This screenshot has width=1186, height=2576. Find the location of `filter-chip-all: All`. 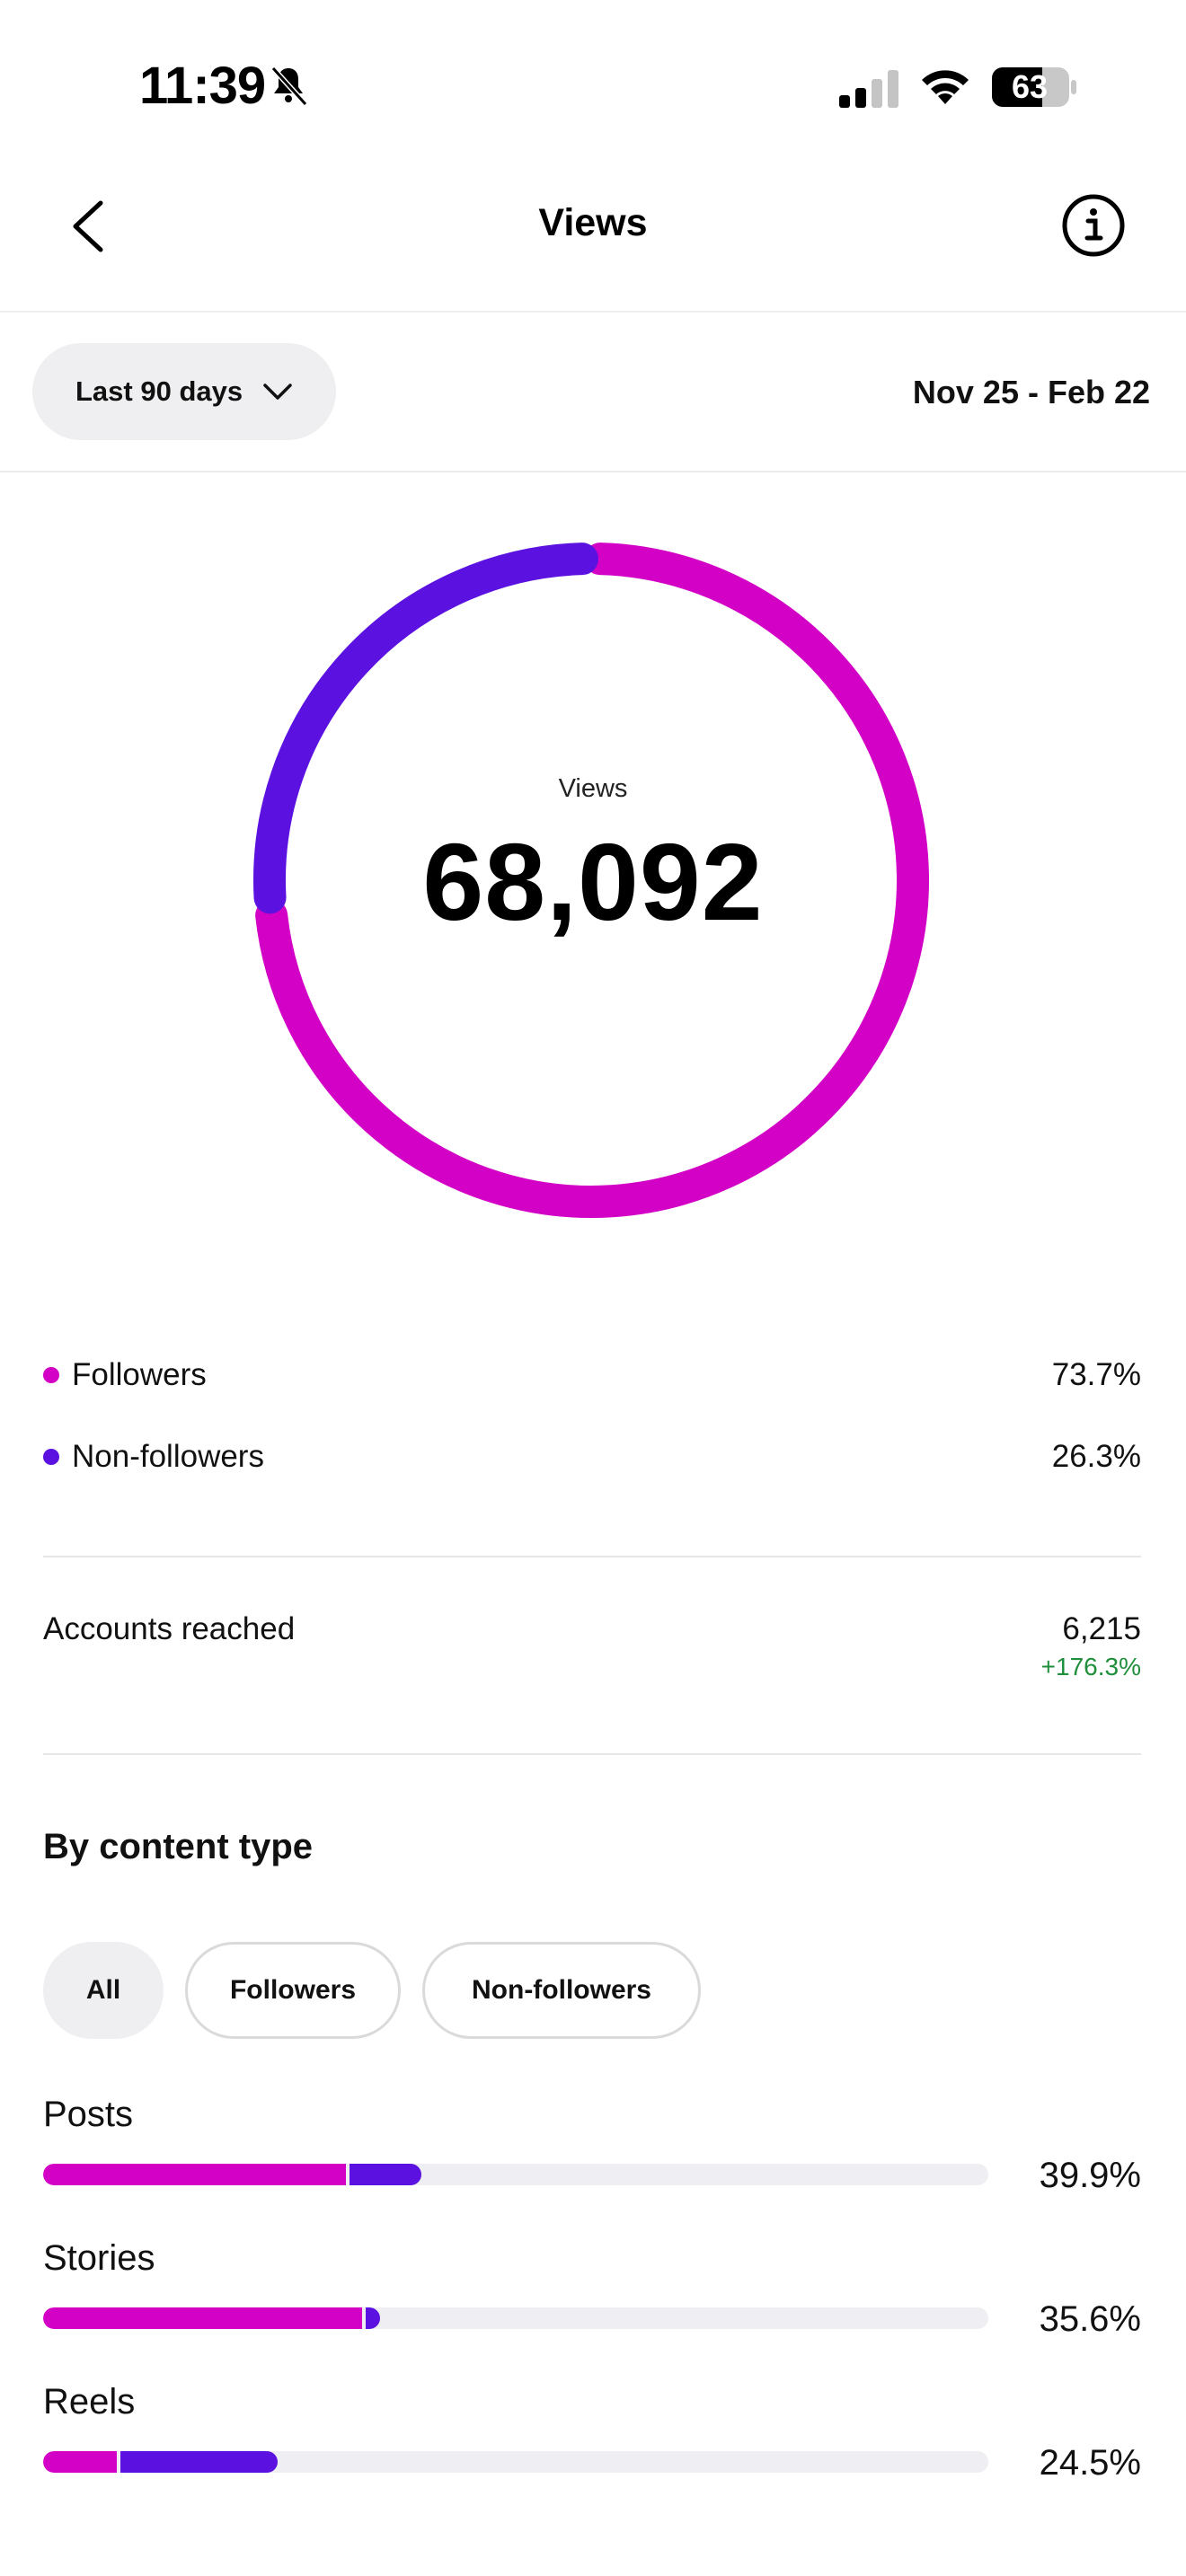

filter-chip-all: All is located at coordinates (103, 1990).